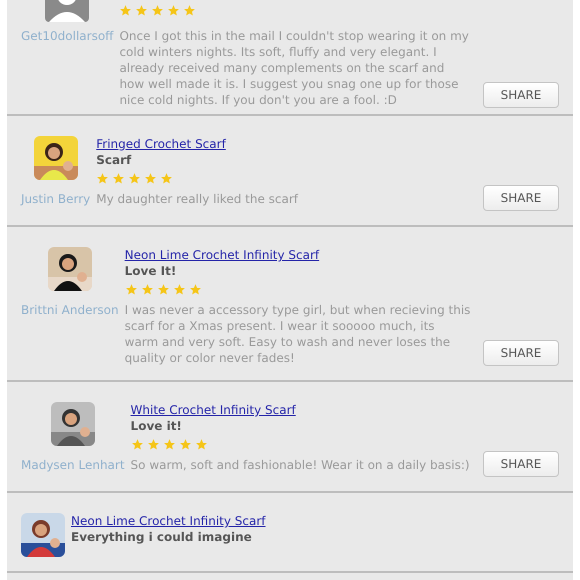 The height and width of the screenshot is (580, 580). Describe the element at coordinates (162, 537) in the screenshot. I see `review-title: Everything i could imagine` at that location.